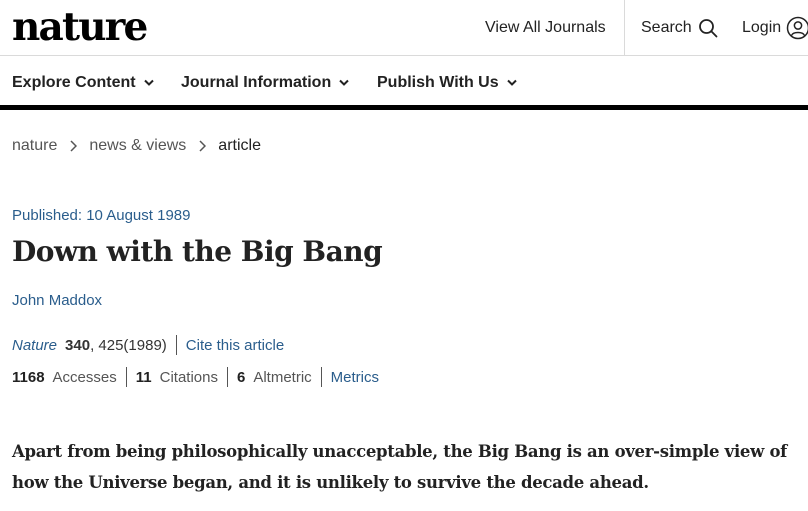 The image size is (808, 511). Describe the element at coordinates (34, 345) in the screenshot. I see `journal-link: Nature` at that location.